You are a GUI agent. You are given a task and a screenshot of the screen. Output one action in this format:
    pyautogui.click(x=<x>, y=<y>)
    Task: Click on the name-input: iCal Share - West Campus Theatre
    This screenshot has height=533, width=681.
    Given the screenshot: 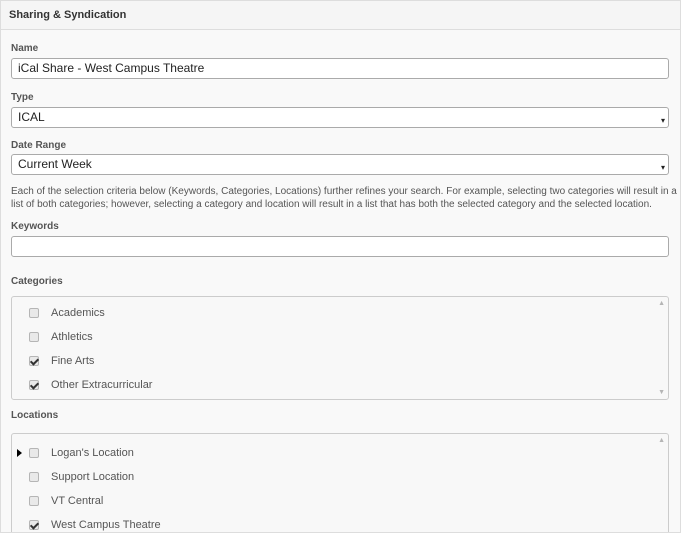 What is the action you would take?
    pyautogui.click(x=340, y=68)
    